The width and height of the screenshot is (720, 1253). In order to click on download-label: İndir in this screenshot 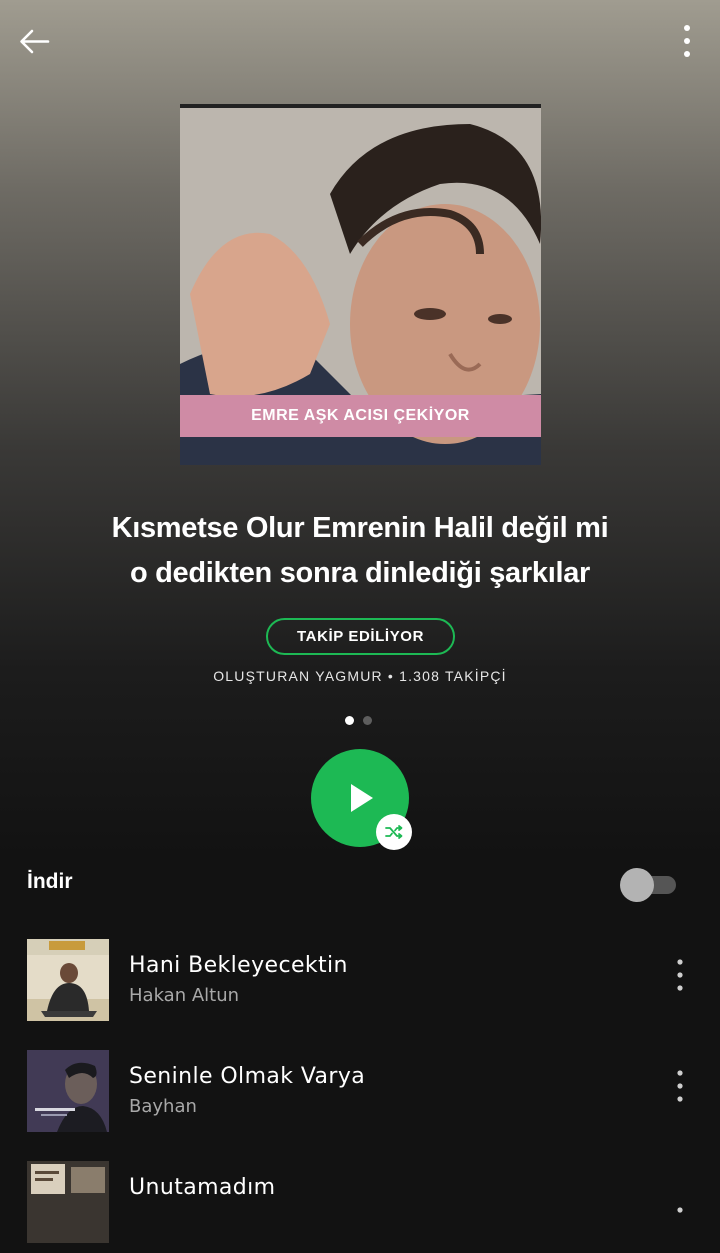, I will do `click(50, 881)`.